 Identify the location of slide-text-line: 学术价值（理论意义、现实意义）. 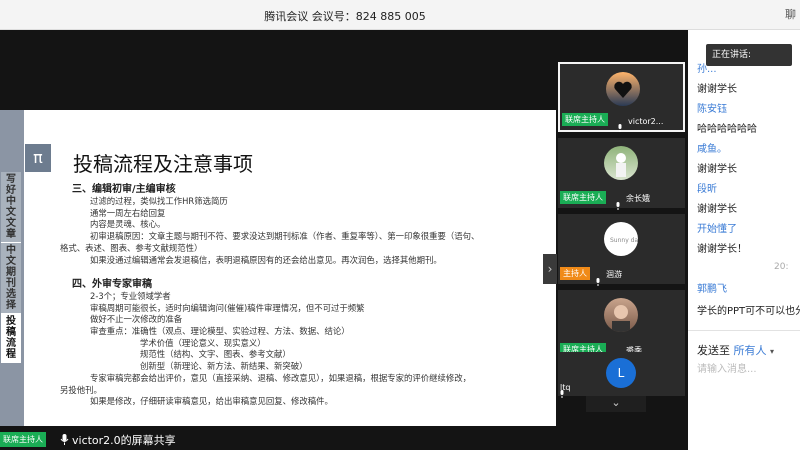
(203, 342).